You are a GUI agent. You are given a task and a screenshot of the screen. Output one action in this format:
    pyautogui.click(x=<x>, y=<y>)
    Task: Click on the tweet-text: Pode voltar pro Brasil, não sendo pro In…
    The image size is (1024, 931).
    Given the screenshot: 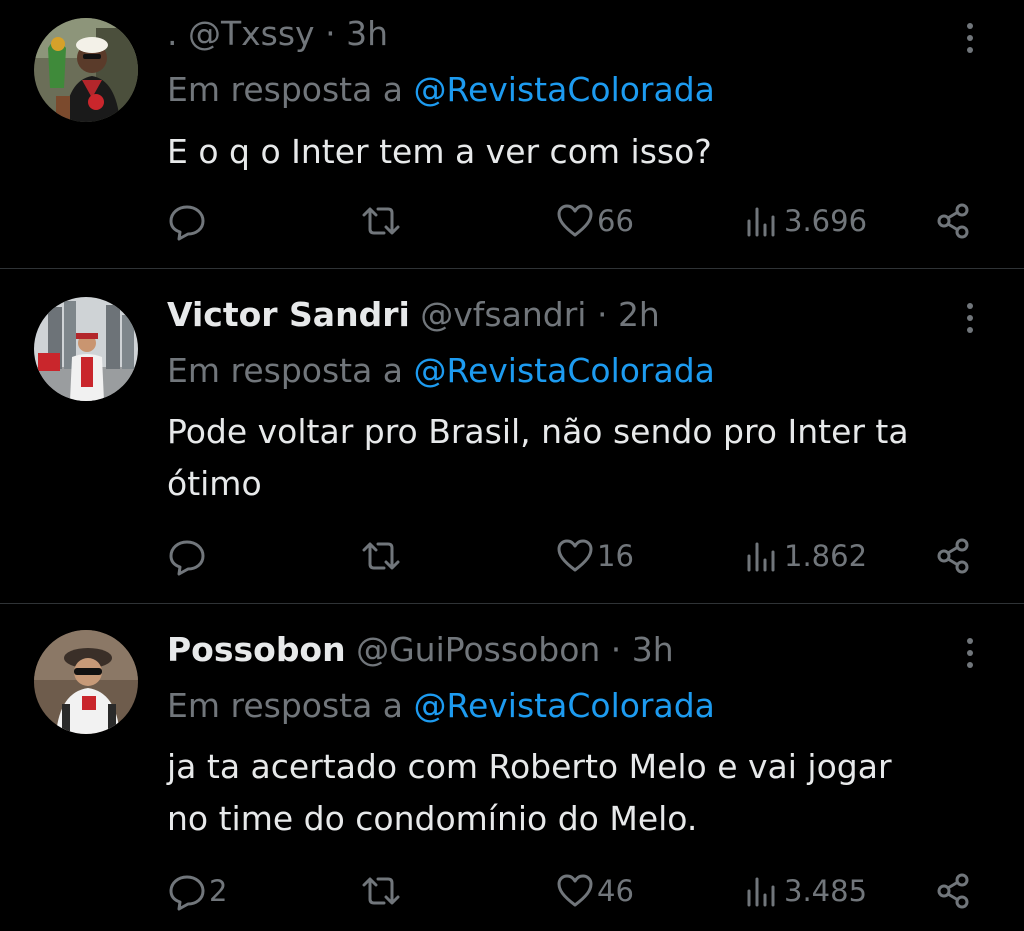 What is the action you would take?
    pyautogui.click(x=577, y=458)
    